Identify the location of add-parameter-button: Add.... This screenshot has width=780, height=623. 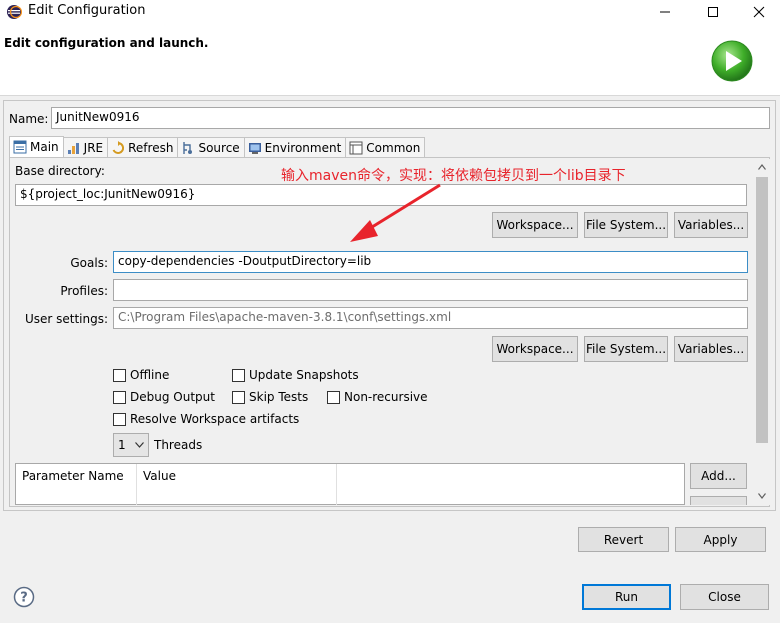
(718, 476).